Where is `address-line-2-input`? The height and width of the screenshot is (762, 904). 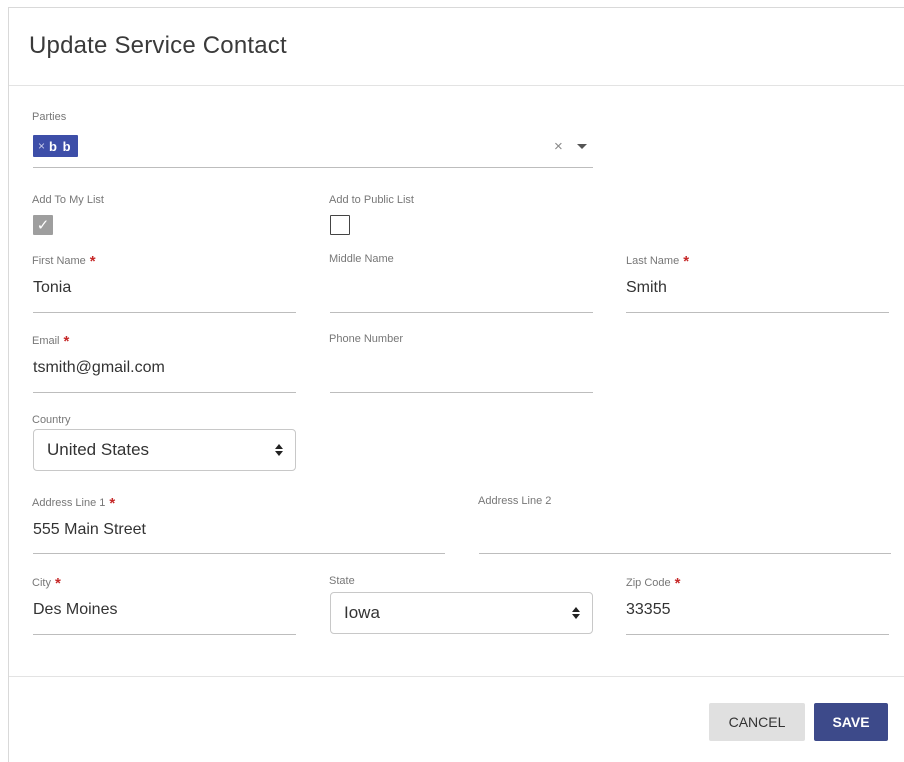 address-line-2-input is located at coordinates (684, 532).